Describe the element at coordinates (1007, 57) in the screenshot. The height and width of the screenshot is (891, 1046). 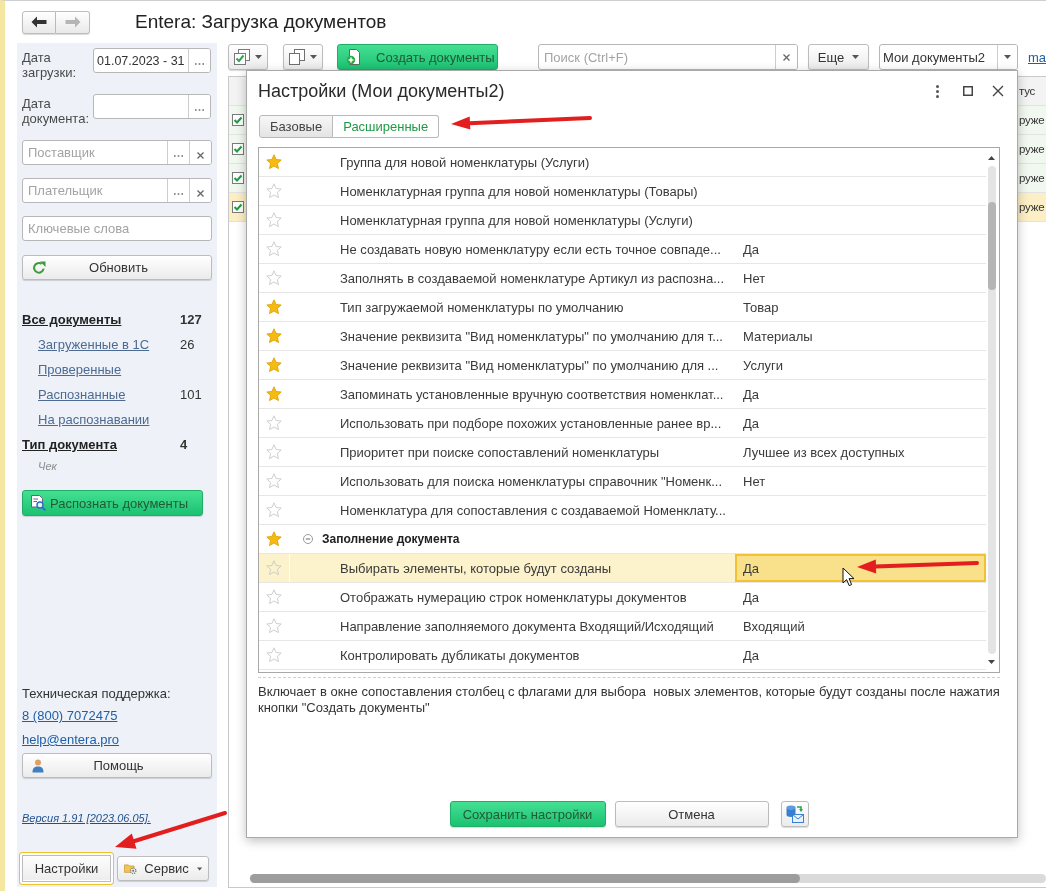
I see `dropdown-button` at that location.